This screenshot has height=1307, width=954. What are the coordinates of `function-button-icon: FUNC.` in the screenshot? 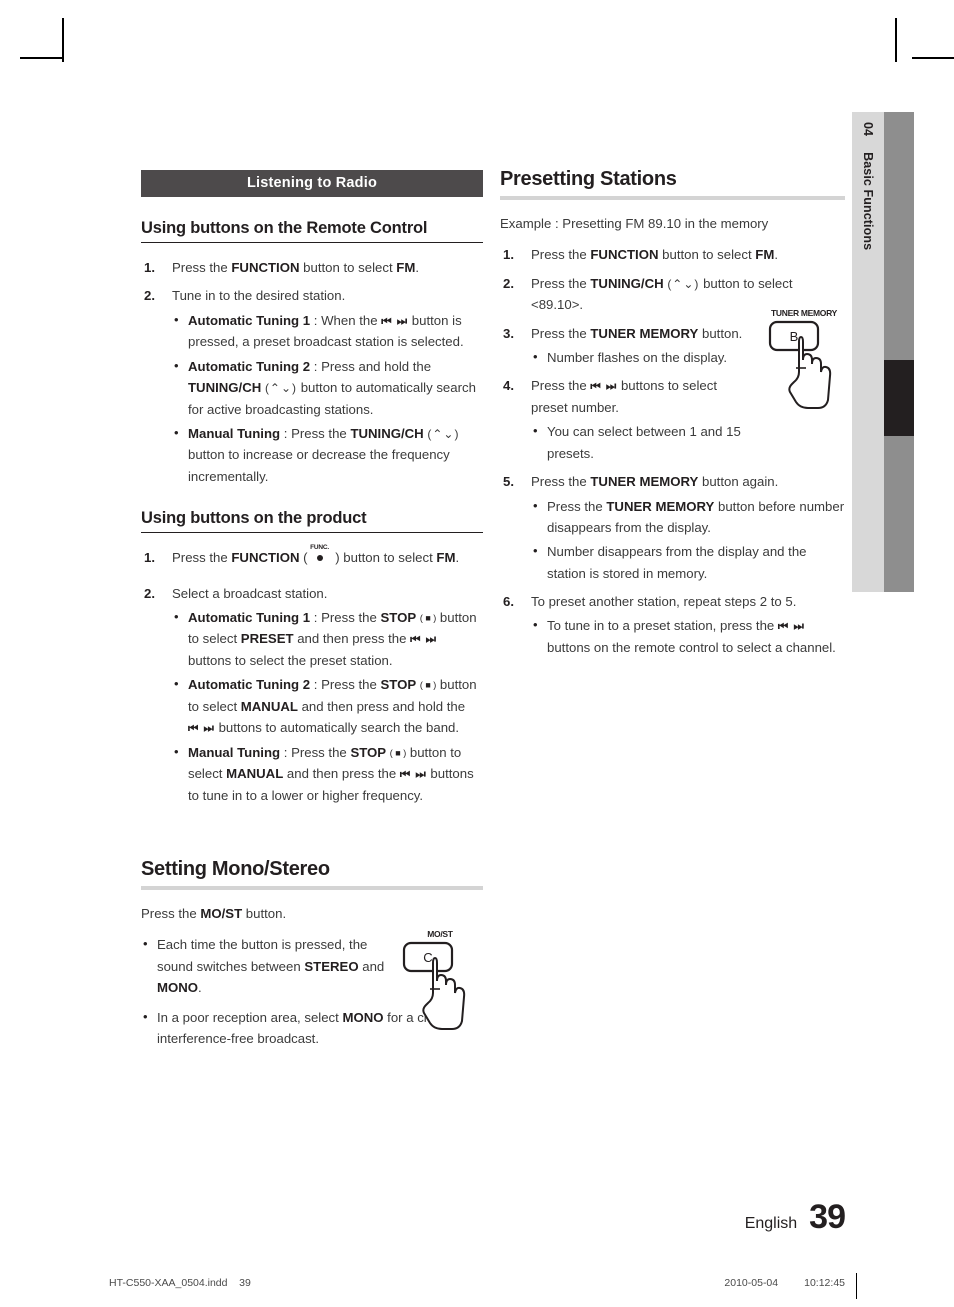 It's located at (320, 554).